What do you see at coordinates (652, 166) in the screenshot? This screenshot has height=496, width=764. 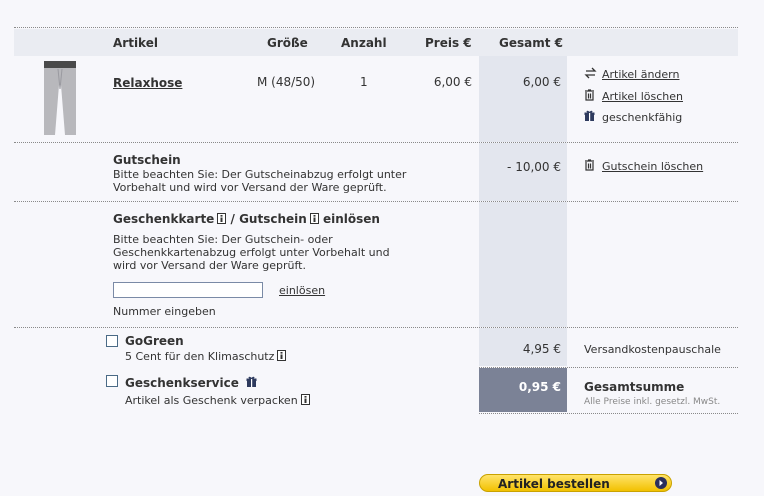 I see `delete-voucher-link: Gutschein löschen` at bounding box center [652, 166].